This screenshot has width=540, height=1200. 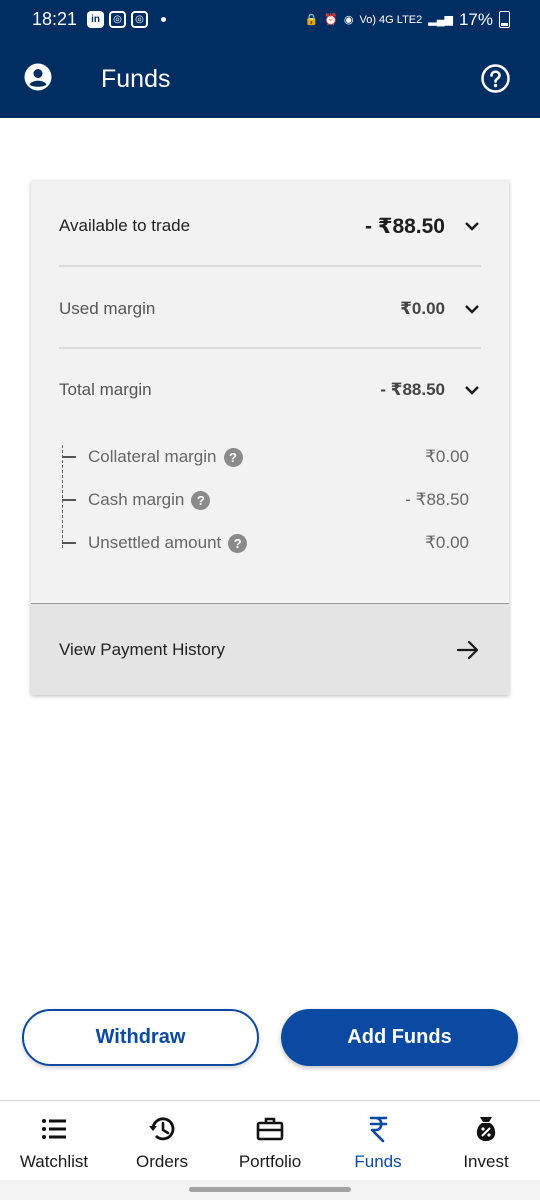 I want to click on gesture-bar, so click(x=270, y=1190).